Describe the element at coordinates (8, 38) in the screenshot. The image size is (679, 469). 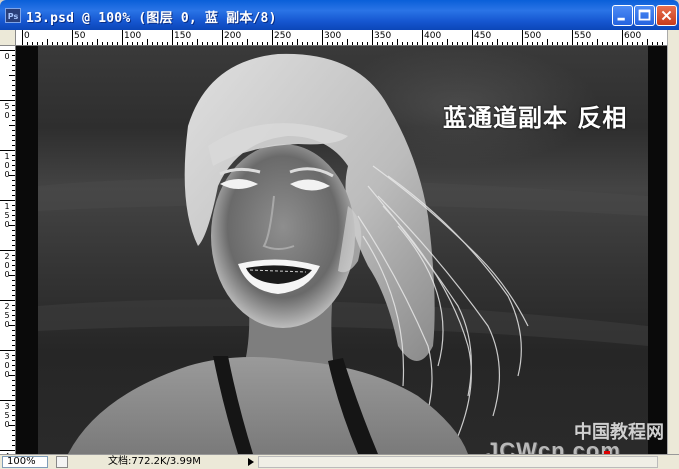
I see `ruler-origin-corner` at that location.